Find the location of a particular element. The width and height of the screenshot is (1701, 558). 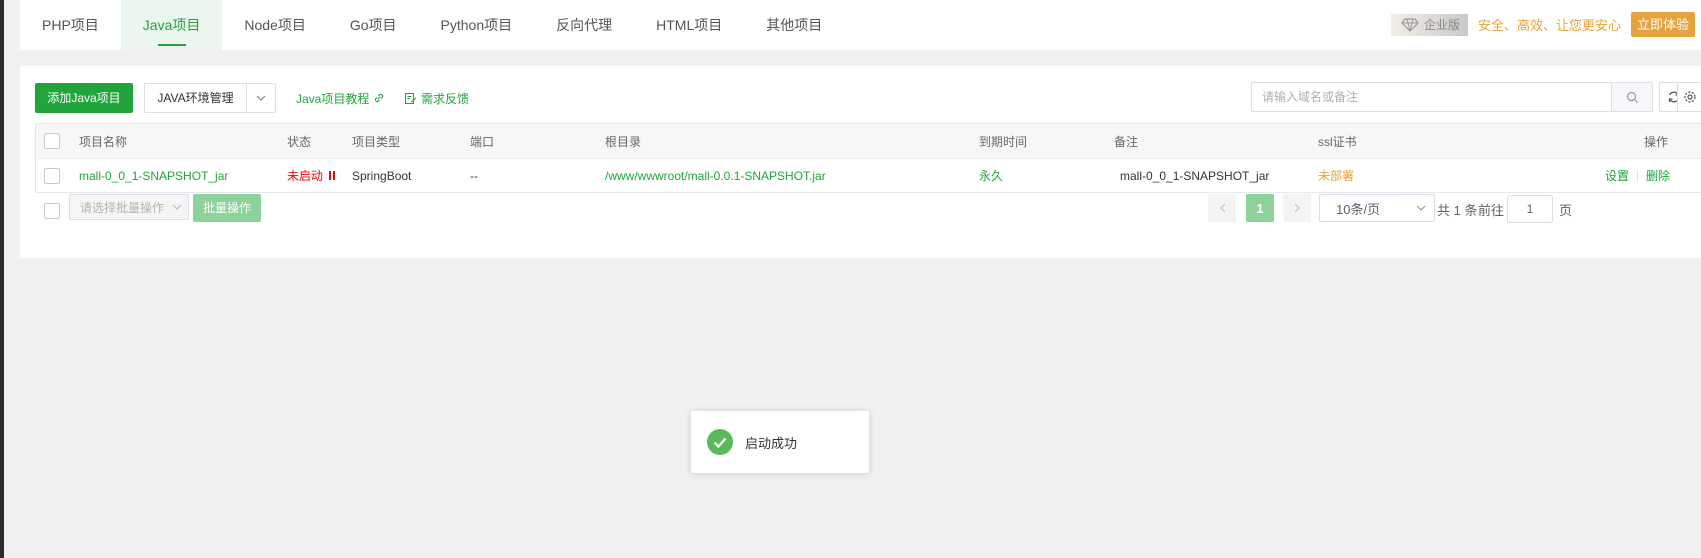

enterprise-promo: 企业版 安全、高效、让您更安心 立即体验 is located at coordinates (1542, 24).